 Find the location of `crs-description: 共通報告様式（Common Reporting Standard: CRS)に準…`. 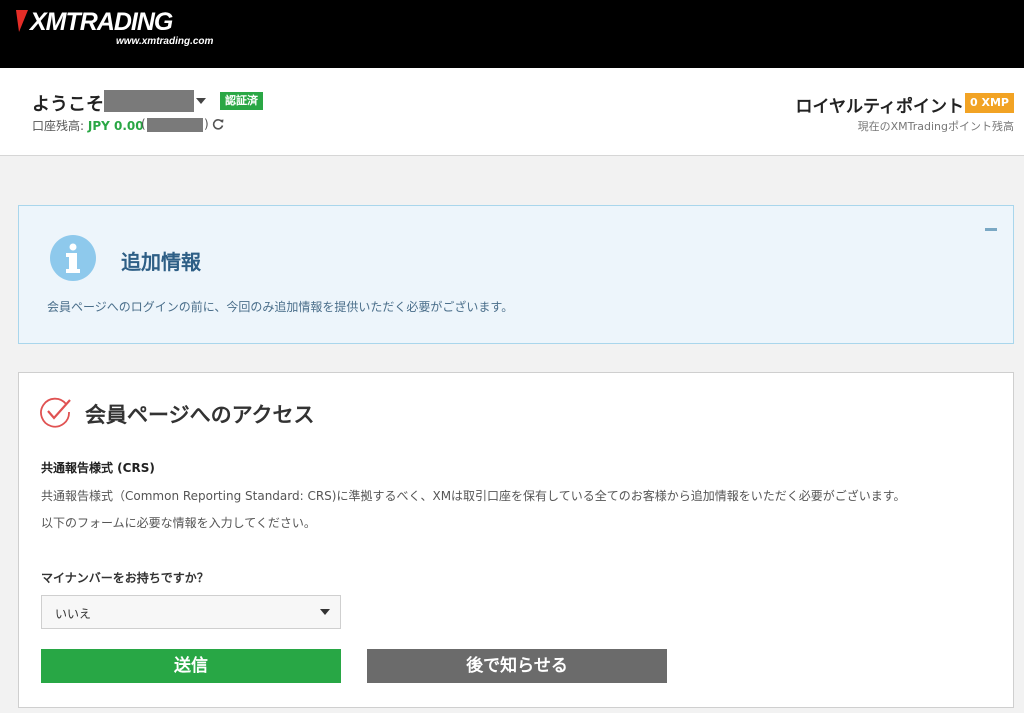

crs-description: 共通報告様式（Common Reporting Standard: CRS)に準… is located at coordinates (473, 496).